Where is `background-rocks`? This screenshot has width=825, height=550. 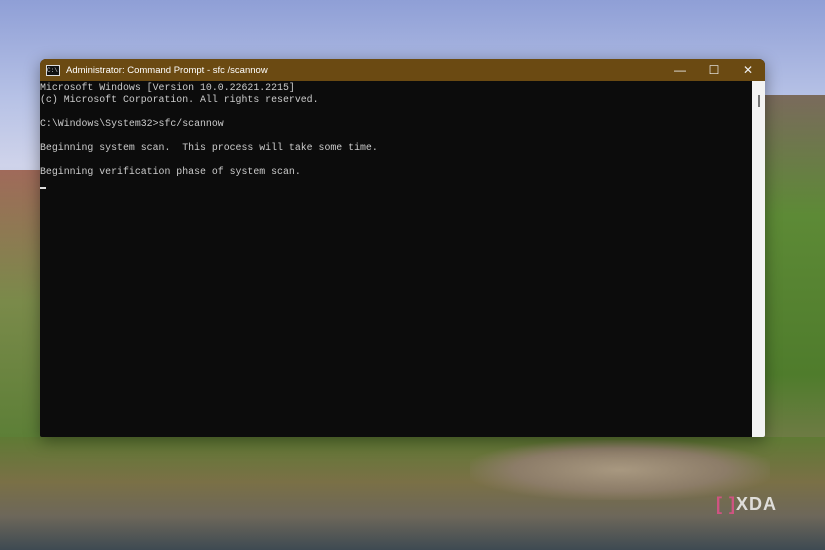 background-rocks is located at coordinates (620, 470).